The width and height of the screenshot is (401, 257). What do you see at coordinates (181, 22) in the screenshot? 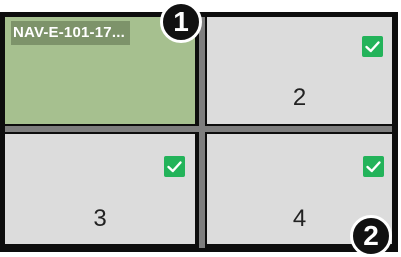
I see `callout-marker-1: 1` at bounding box center [181, 22].